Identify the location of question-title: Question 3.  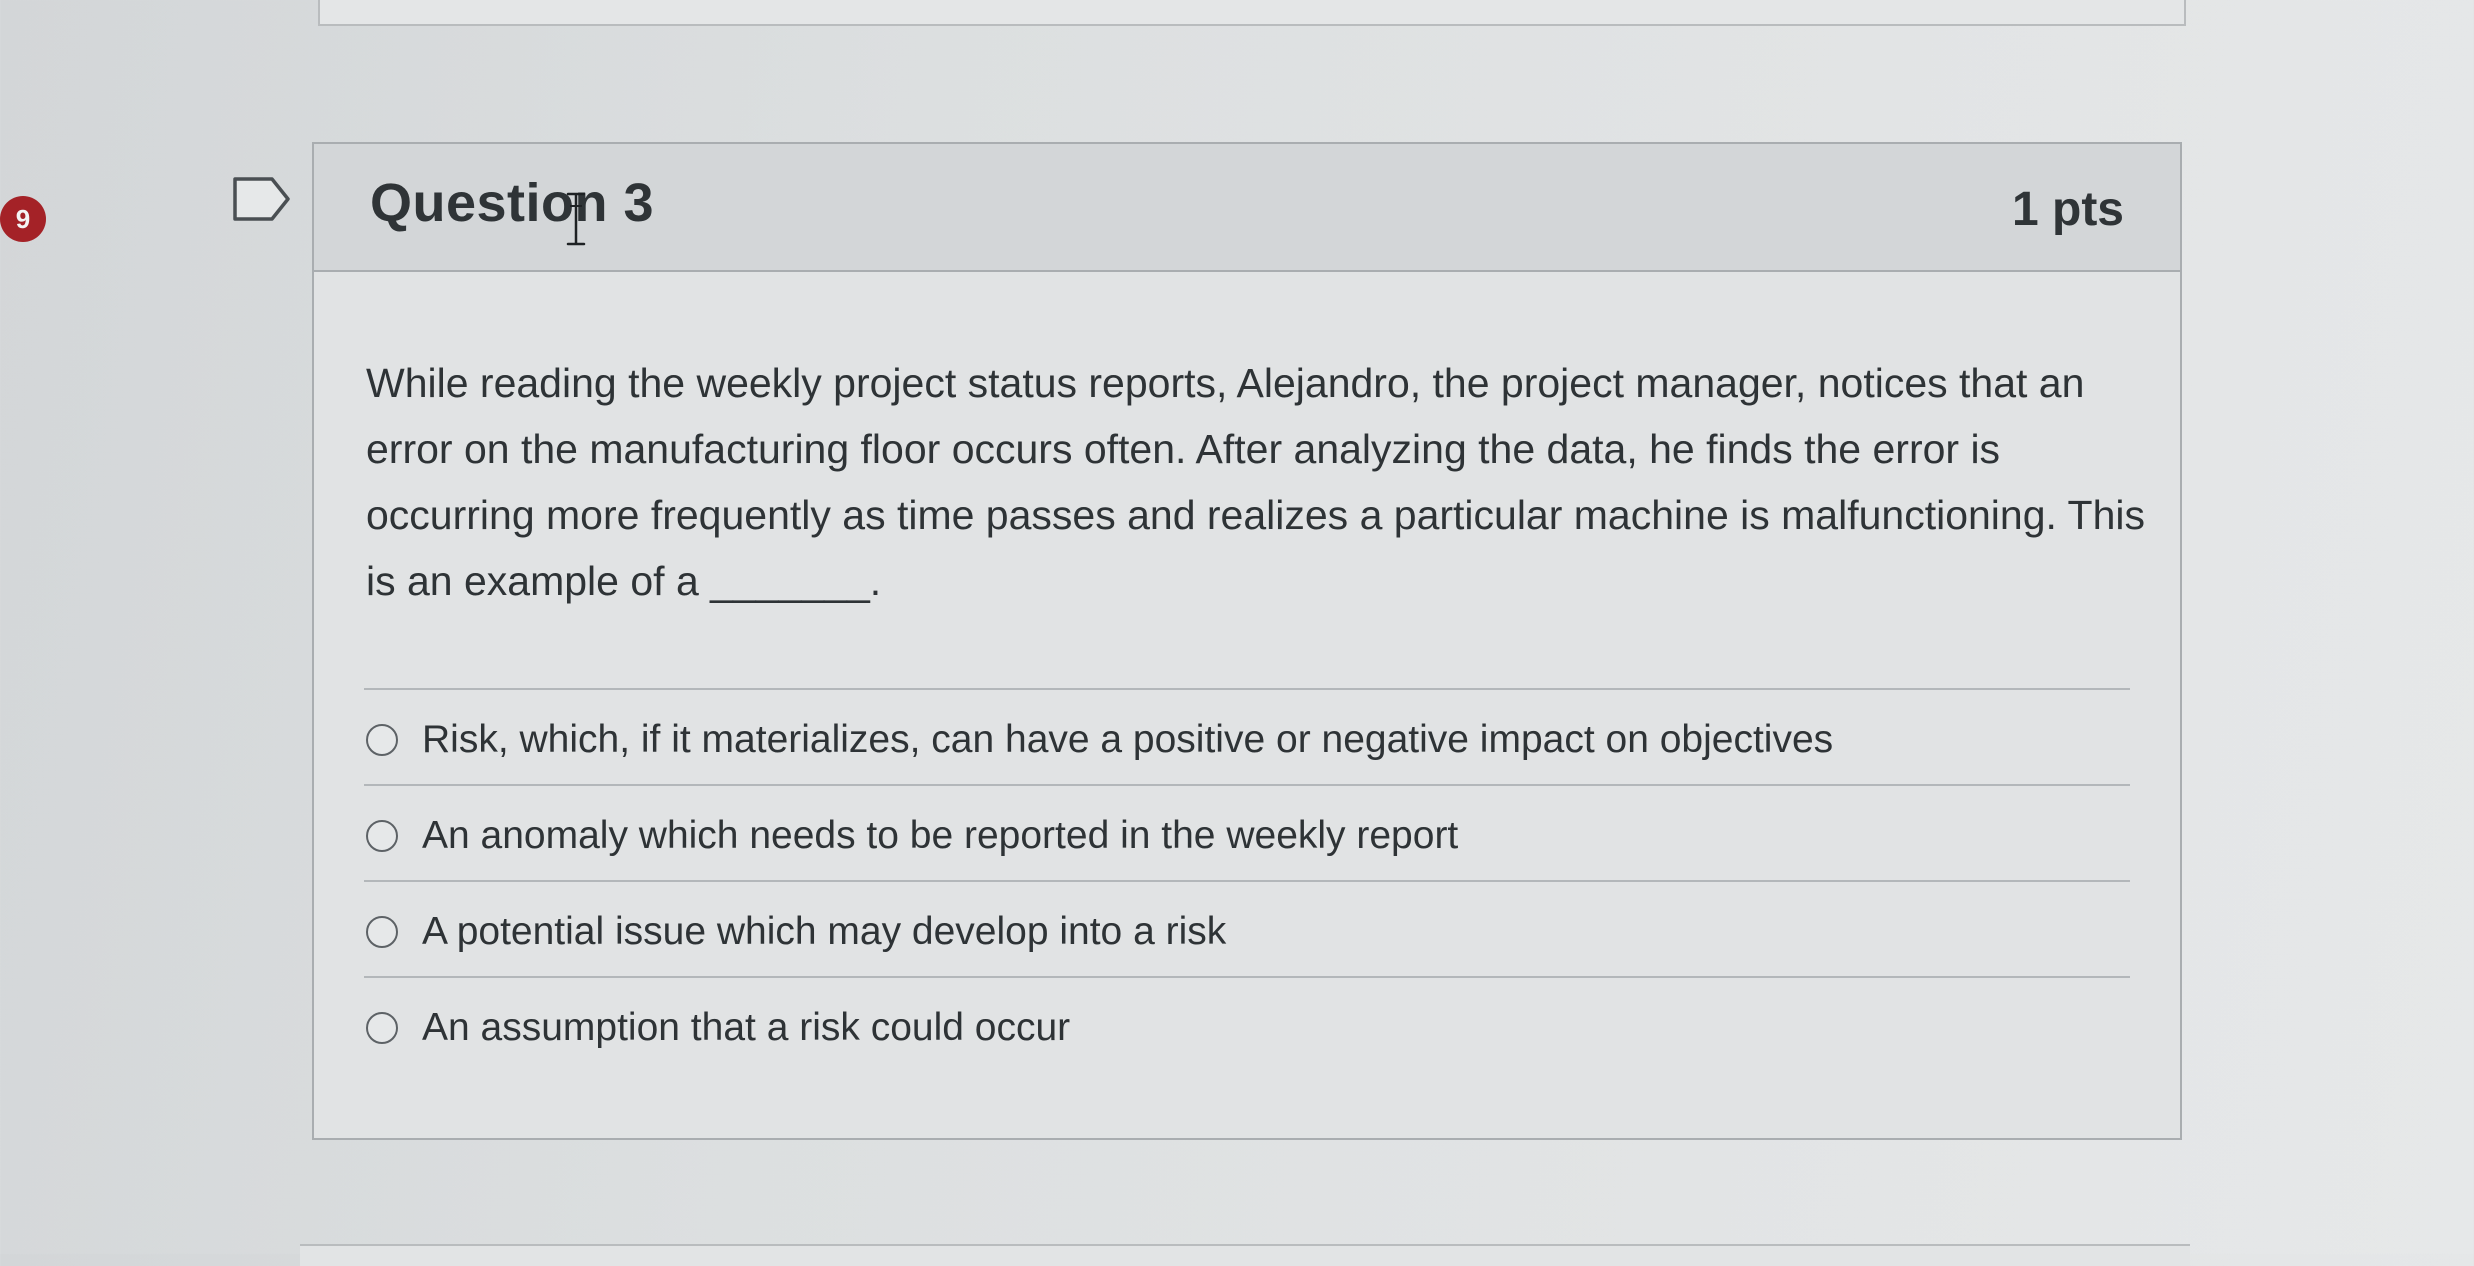
(512, 203).